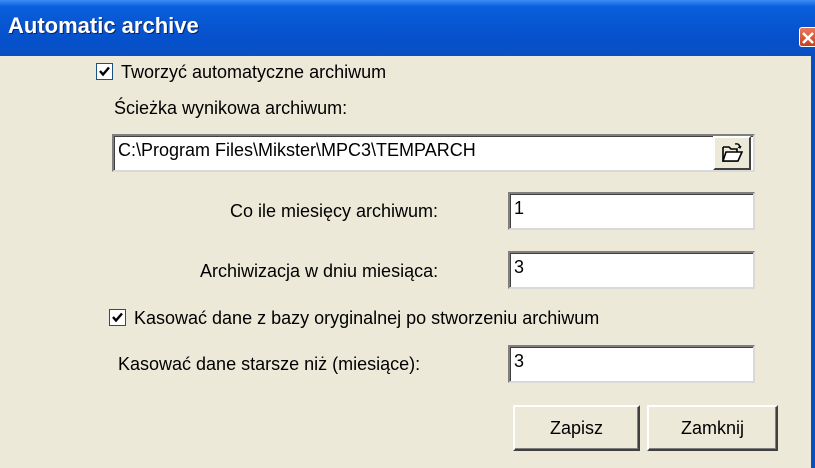 Image resolution: width=815 pixels, height=468 pixels. Describe the element at coordinates (407, 28) in the screenshot. I see `title-bar: Automatic archive` at that location.